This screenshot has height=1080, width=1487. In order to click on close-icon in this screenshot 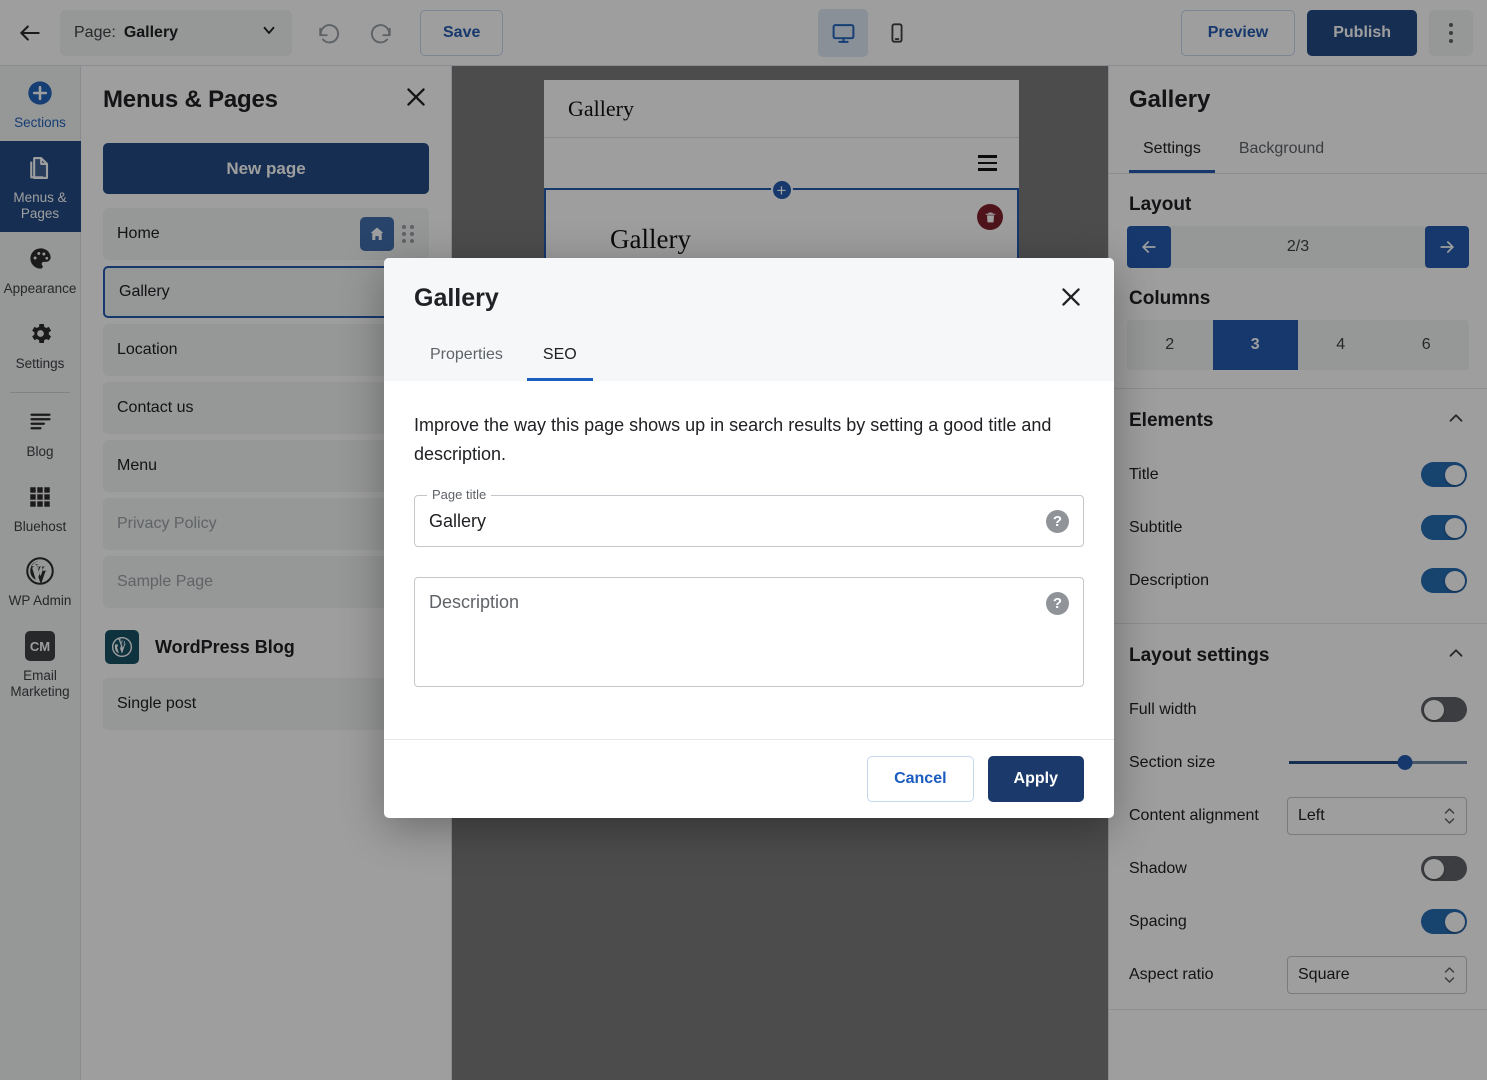, I will do `click(1071, 299)`.